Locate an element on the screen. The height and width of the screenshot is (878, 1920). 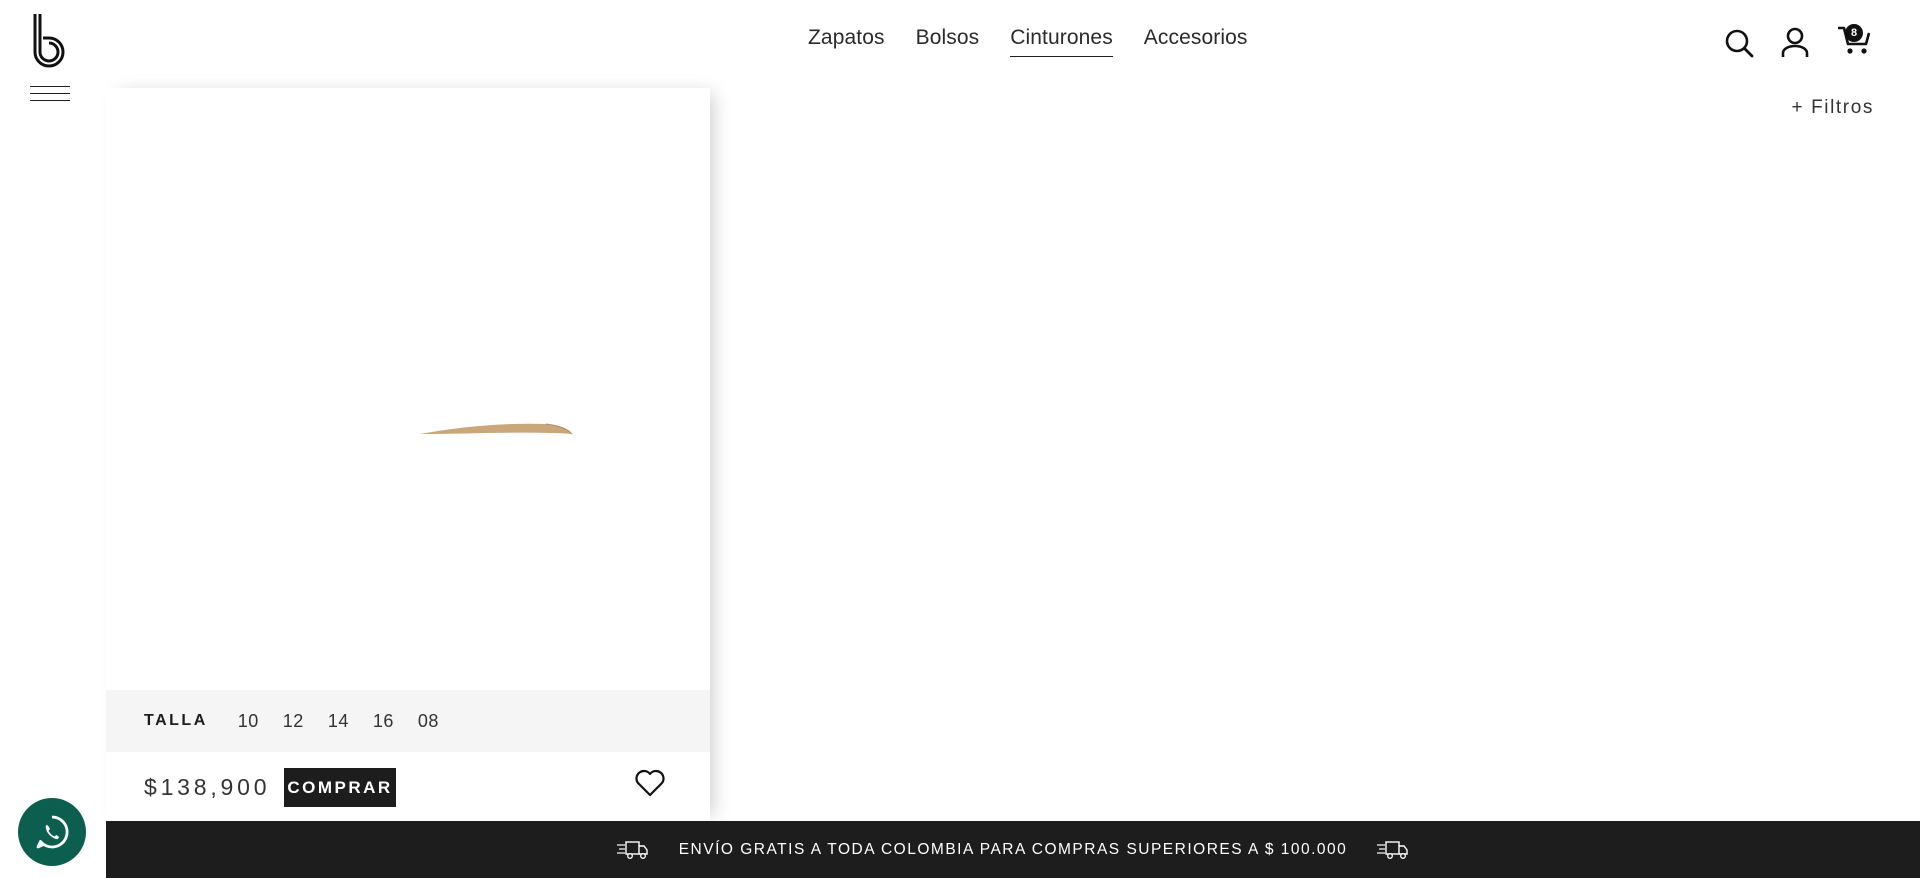
whatsapp-button is located at coordinates (52, 832).